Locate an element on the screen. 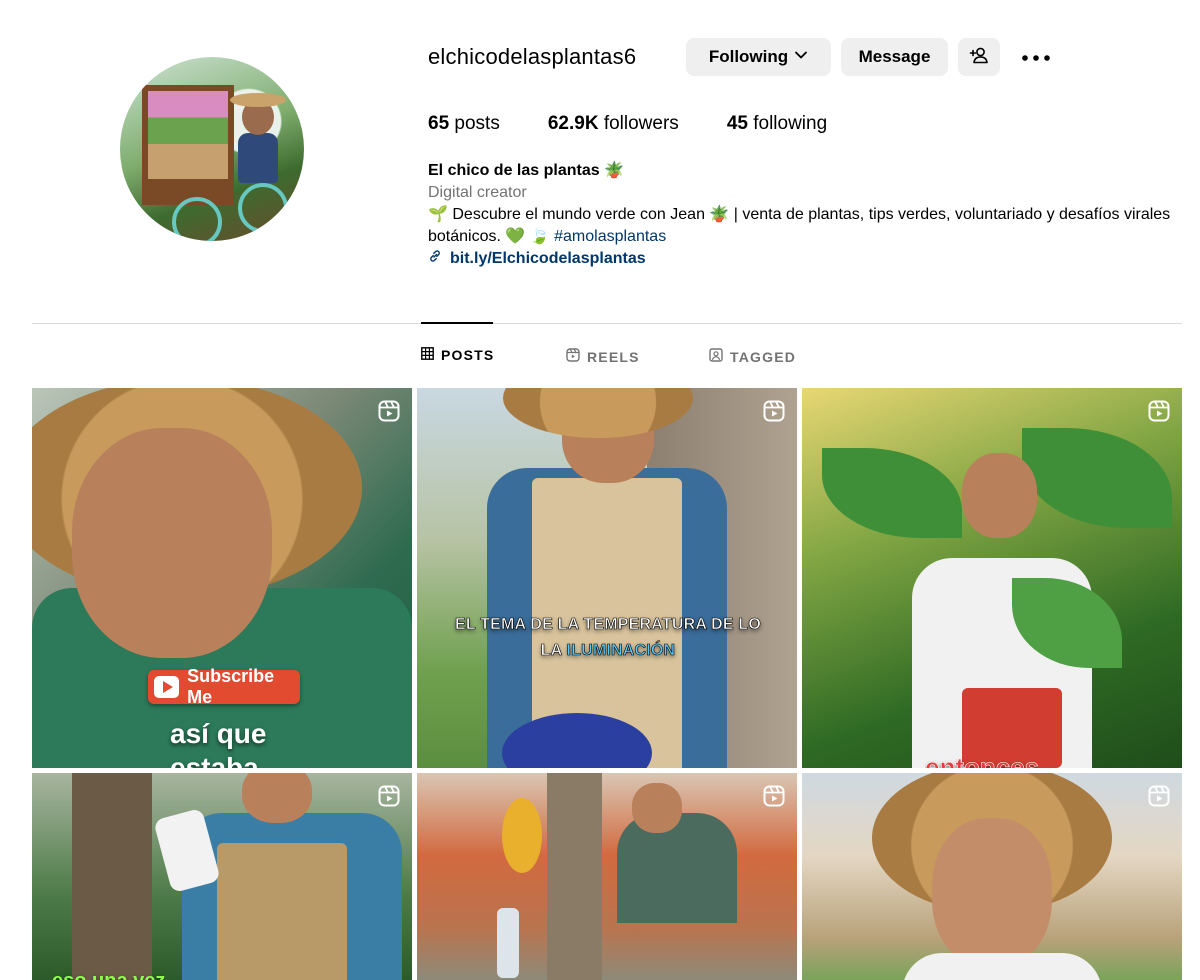  following-count: 45 is located at coordinates (737, 123).